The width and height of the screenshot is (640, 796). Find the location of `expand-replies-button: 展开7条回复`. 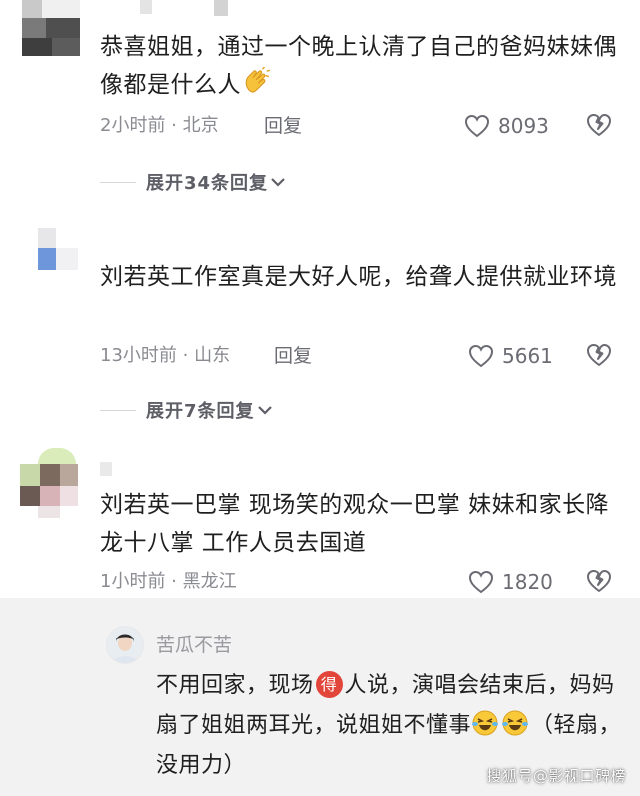

expand-replies-button: 展开7条回复 is located at coordinates (186, 410).